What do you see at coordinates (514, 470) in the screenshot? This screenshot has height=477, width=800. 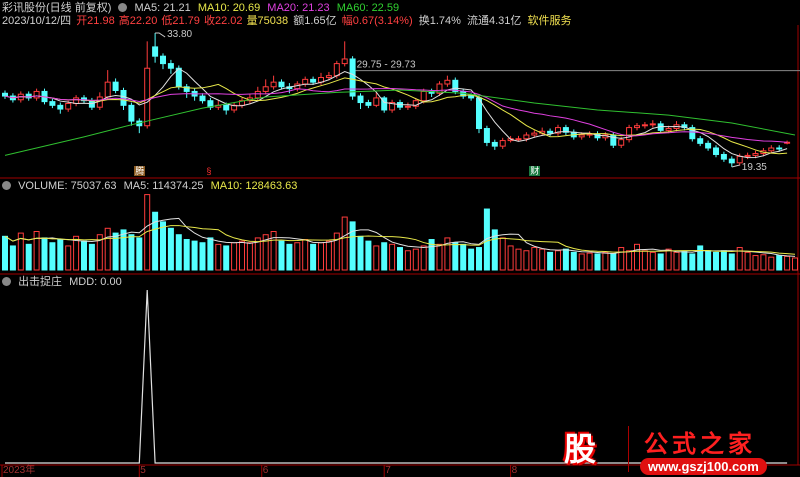 I see `x-axis-label-august: 8` at bounding box center [514, 470].